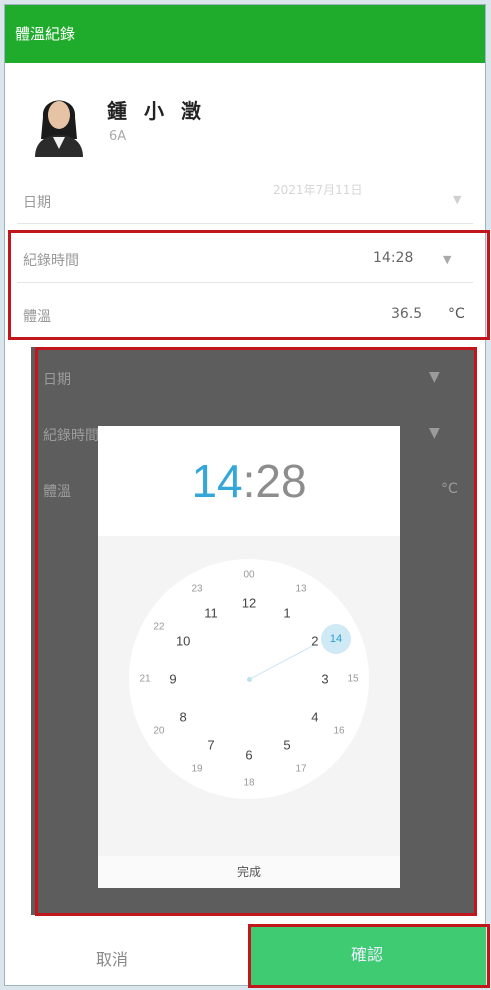 This screenshot has width=491, height=990. Describe the element at coordinates (248, 783) in the screenshot. I see `clock-hour-18: 18` at that location.